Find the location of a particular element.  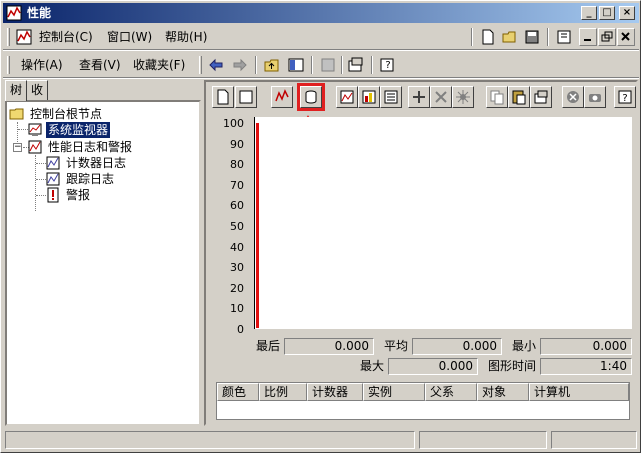

last-value: 0.000 is located at coordinates (329, 346).